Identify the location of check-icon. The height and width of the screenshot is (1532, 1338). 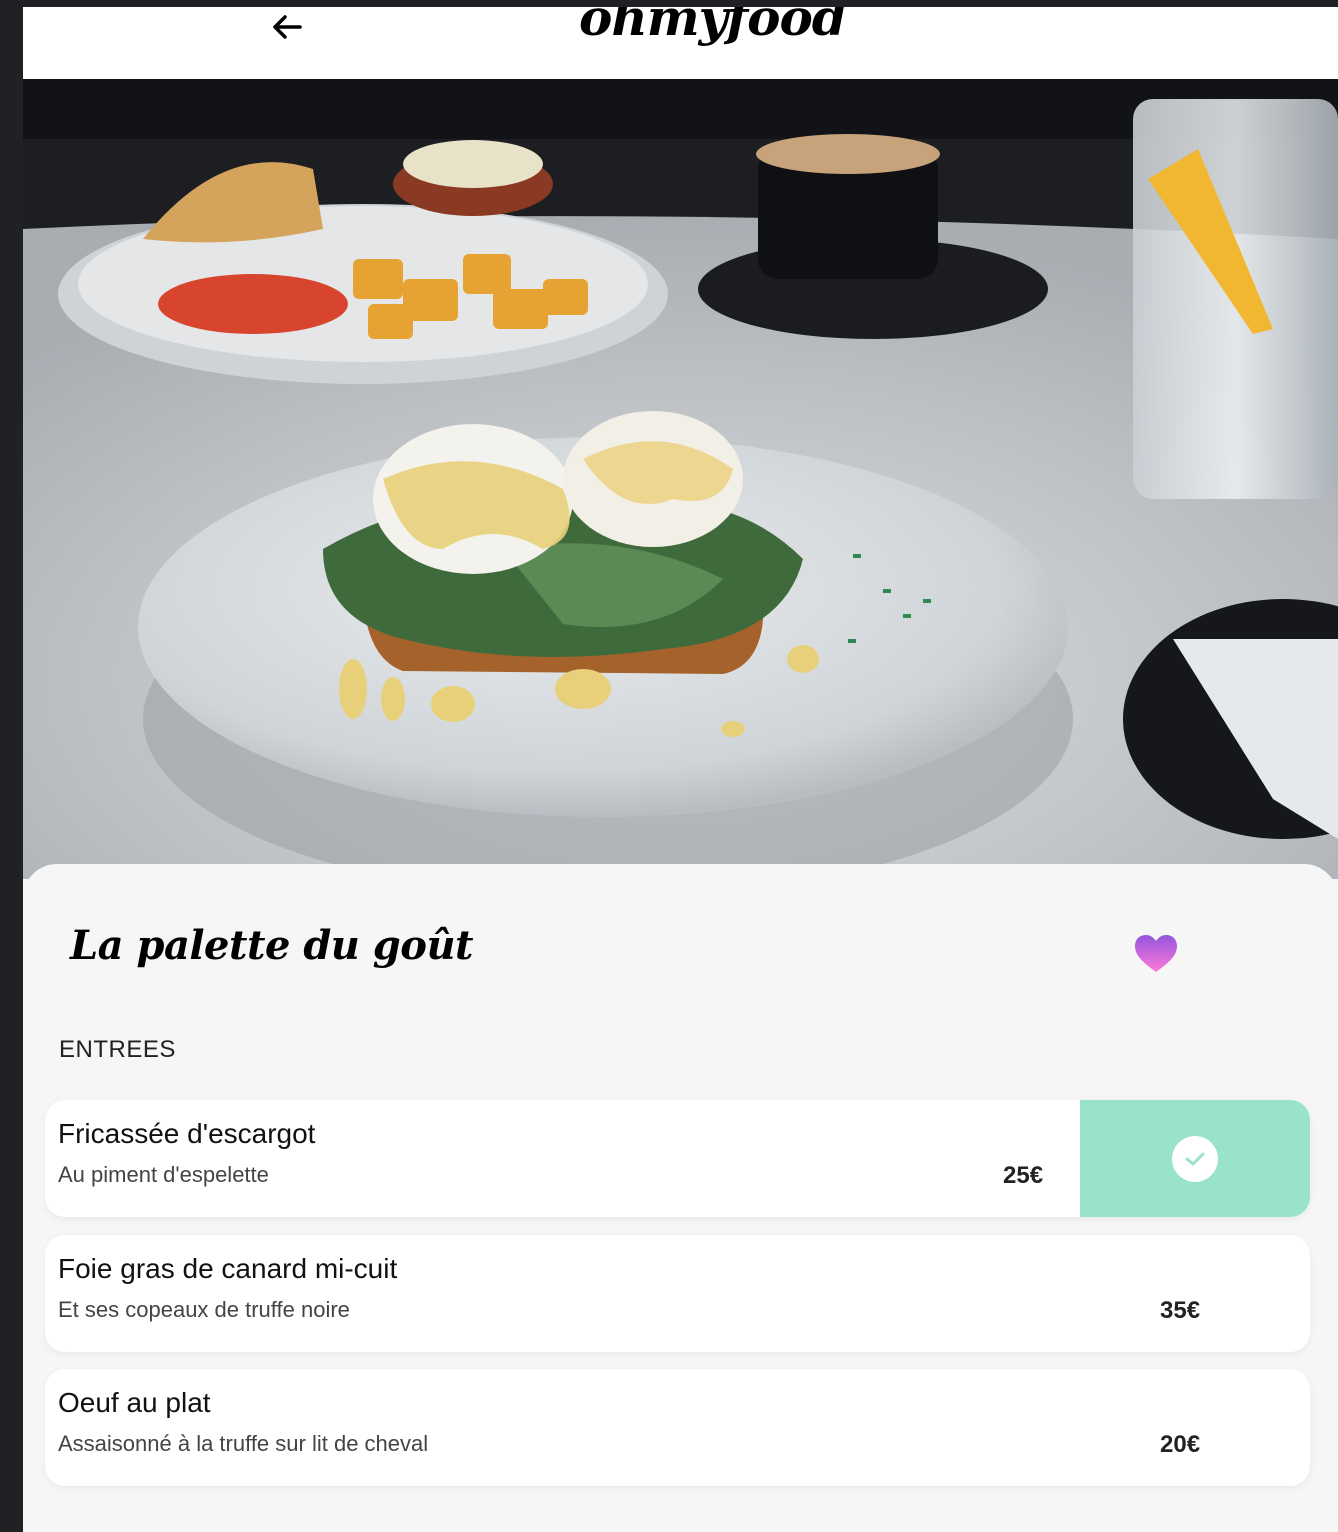
(1195, 1158).